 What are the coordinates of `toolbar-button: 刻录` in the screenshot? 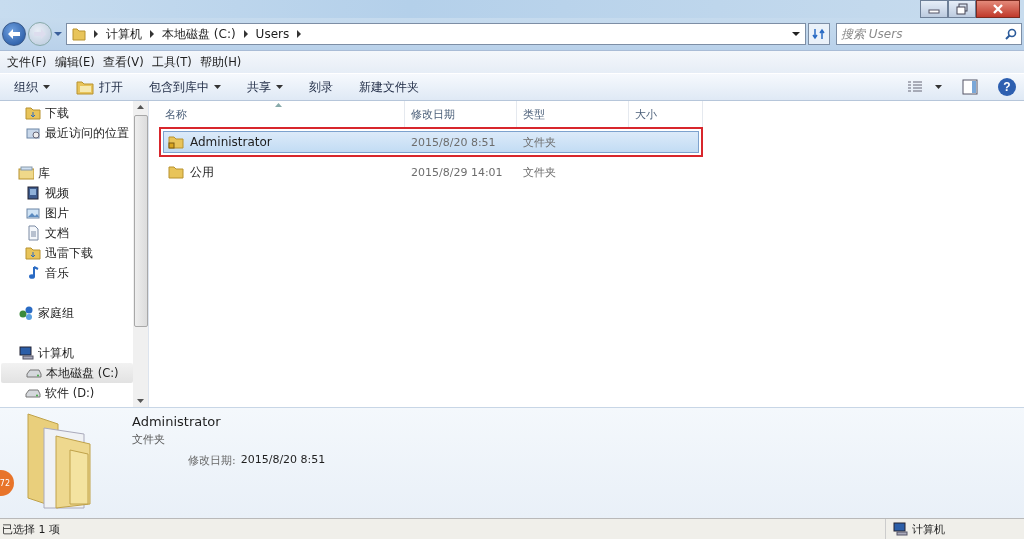 It's located at (321, 87).